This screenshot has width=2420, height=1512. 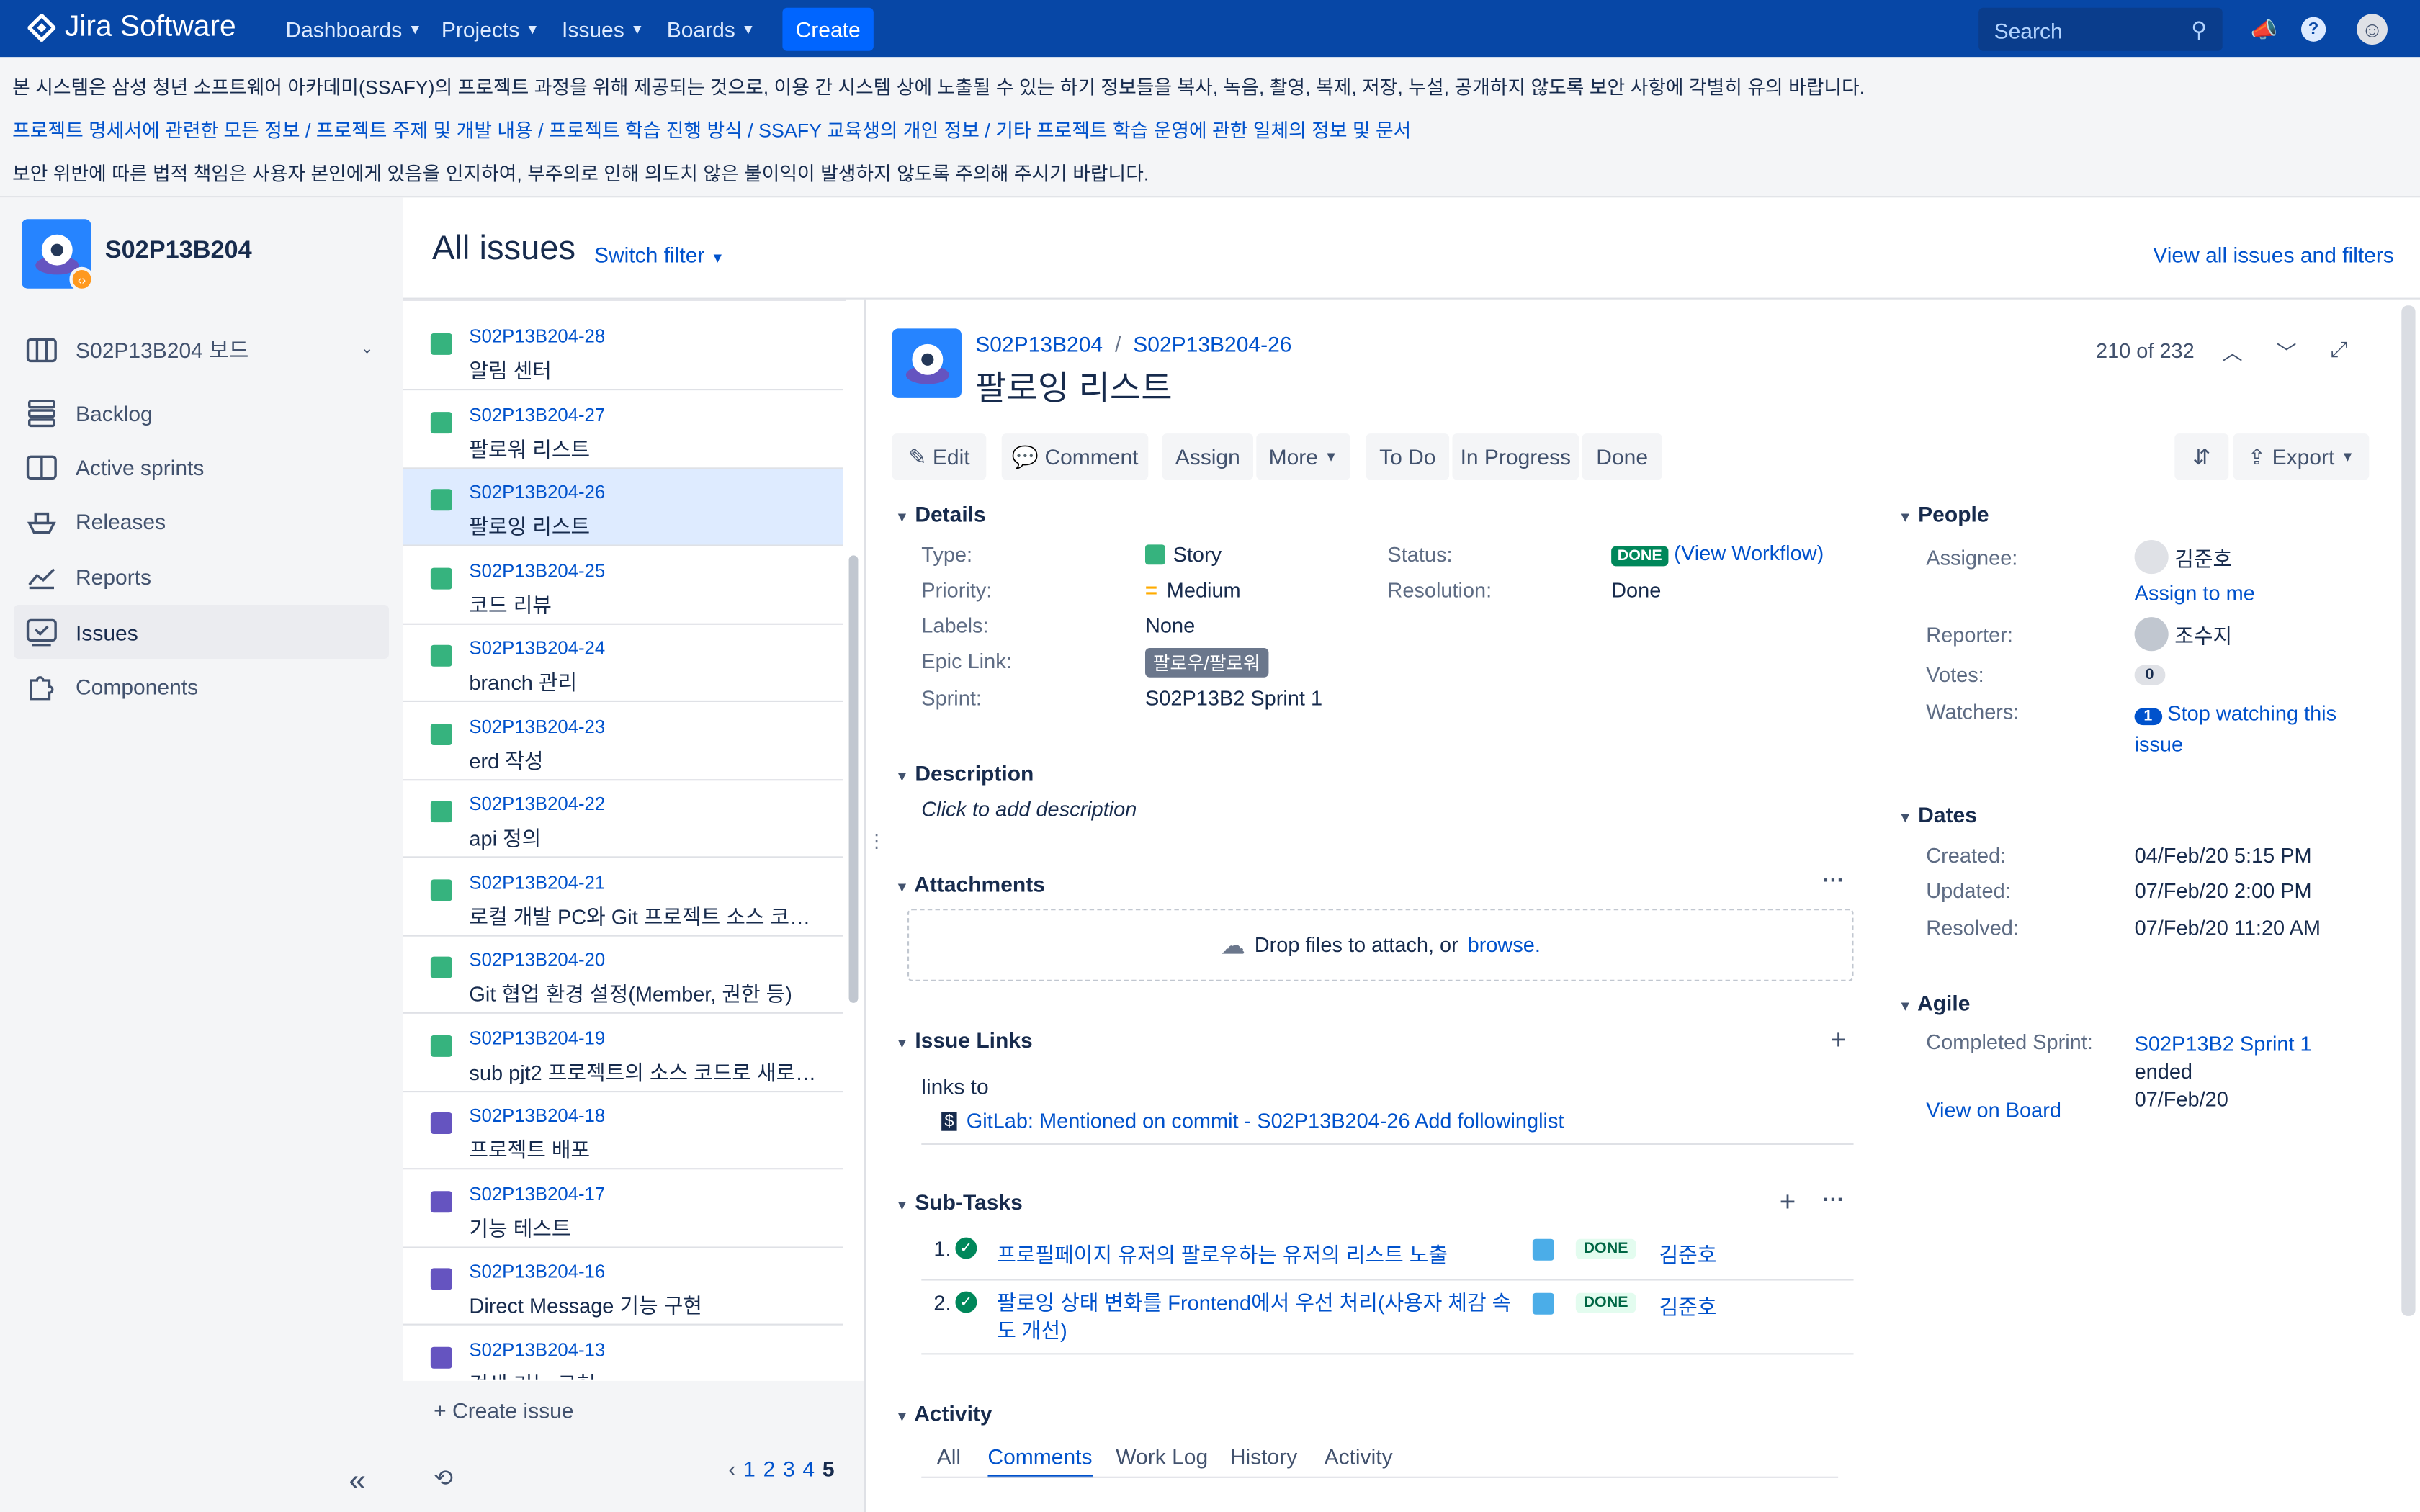 I want to click on issue-list-item: S02P13B204-23 erd 작성, so click(x=623, y=741).